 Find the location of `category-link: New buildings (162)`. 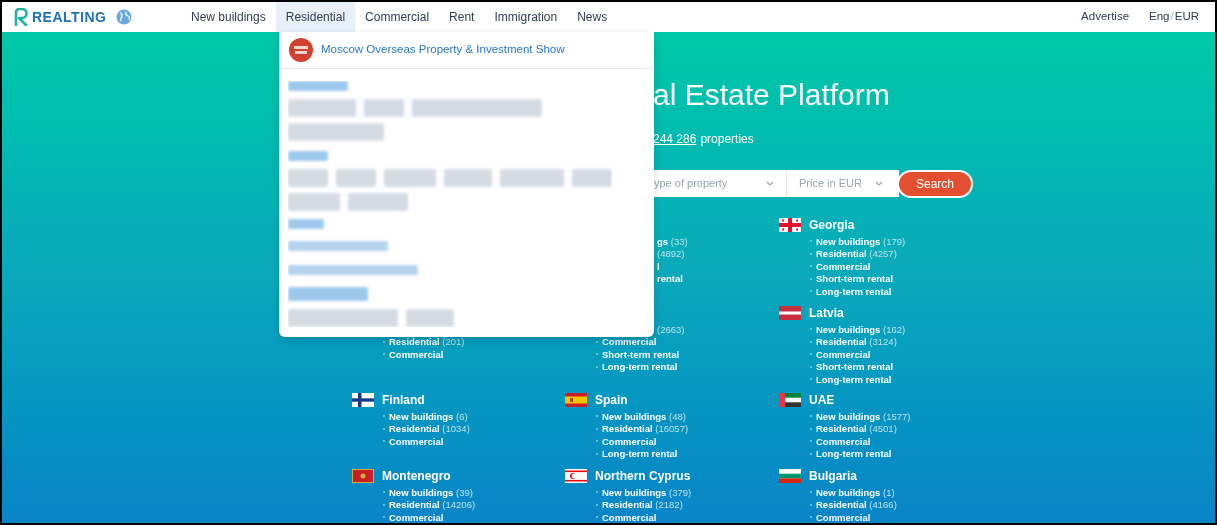

category-link: New buildings (162) is located at coordinates (861, 329).